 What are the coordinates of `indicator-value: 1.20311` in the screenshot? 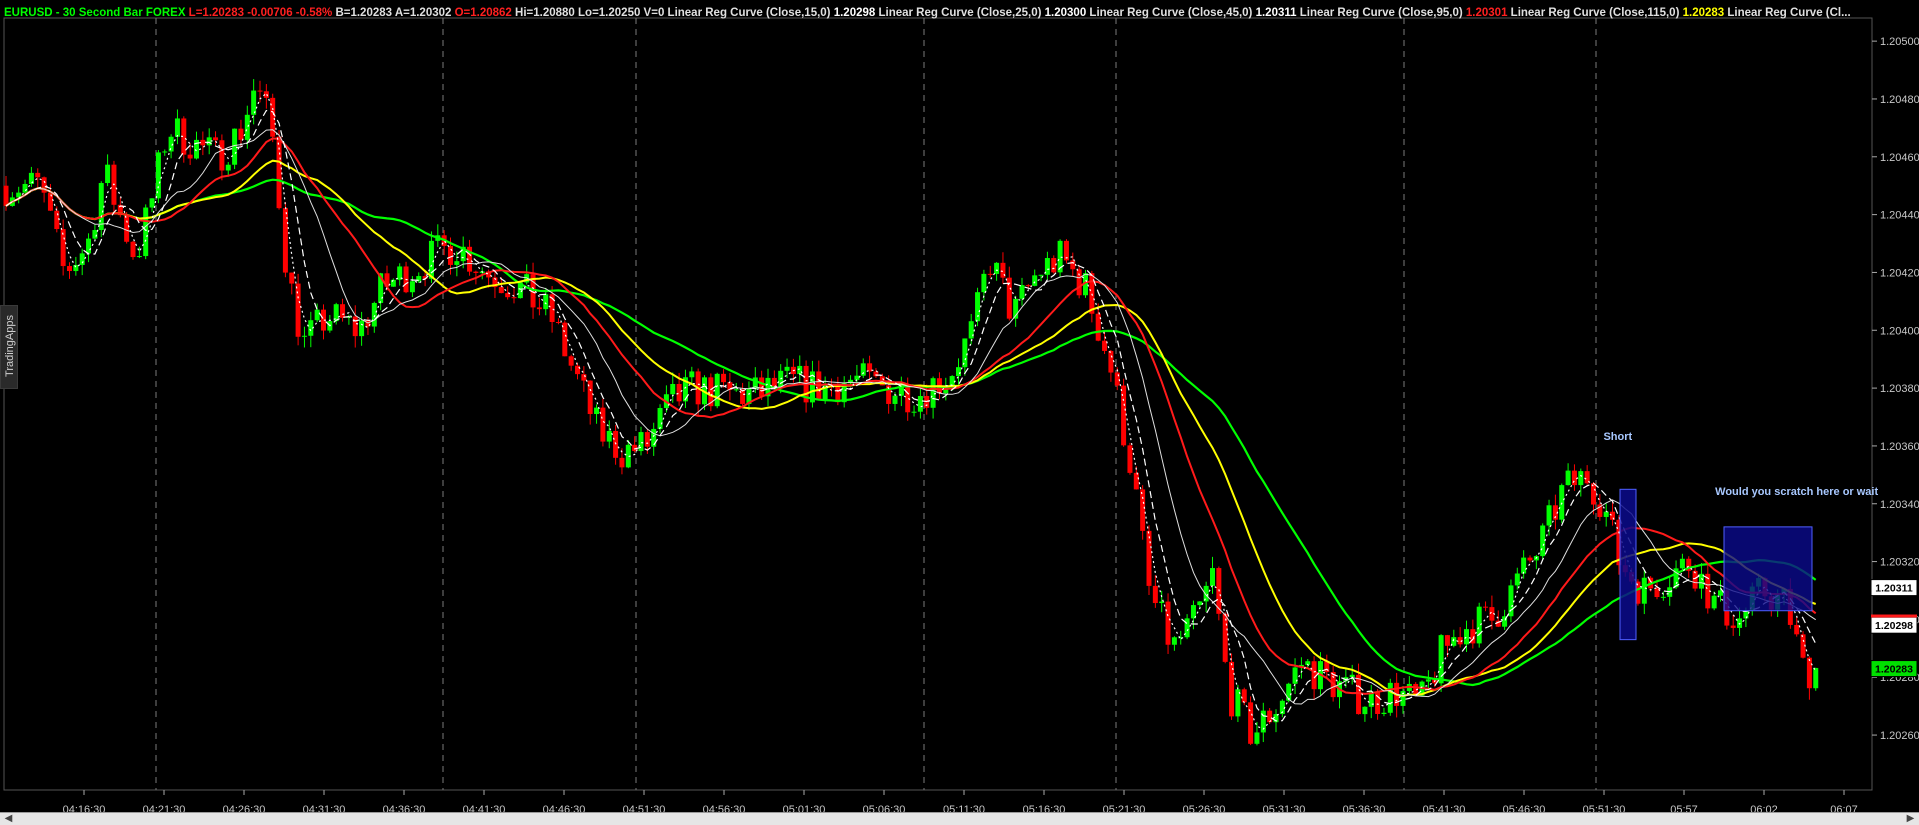 It's located at (1274, 13).